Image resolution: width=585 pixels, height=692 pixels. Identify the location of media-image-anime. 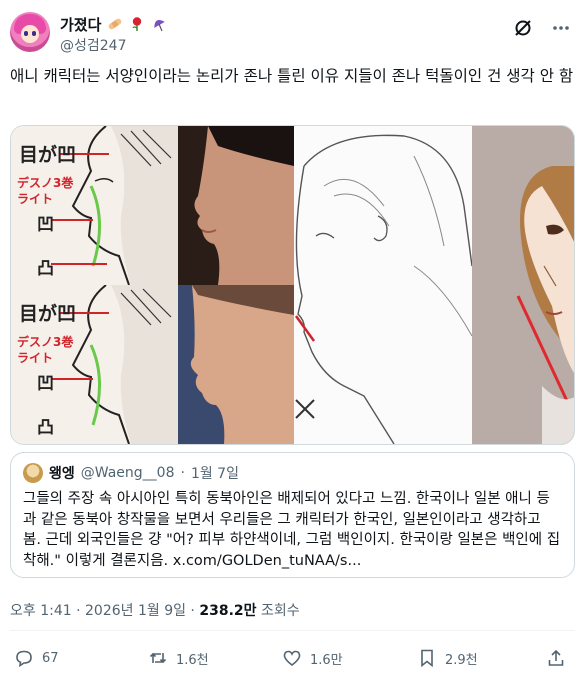
(523, 285).